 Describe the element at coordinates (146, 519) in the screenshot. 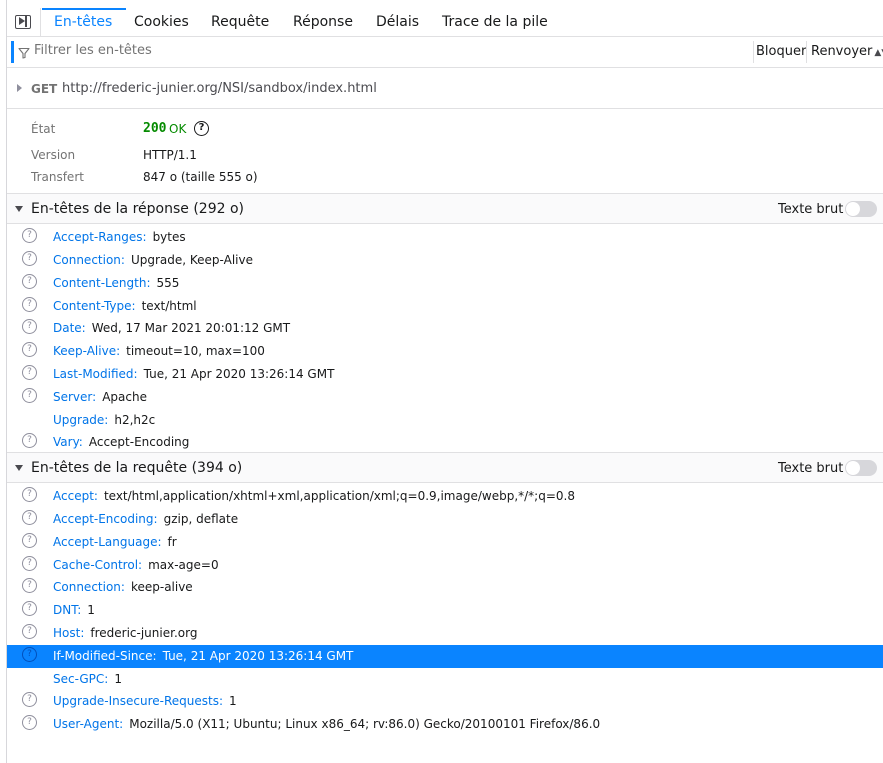

I see `header-name: Accept-Encoding: gzip, deflate` at that location.